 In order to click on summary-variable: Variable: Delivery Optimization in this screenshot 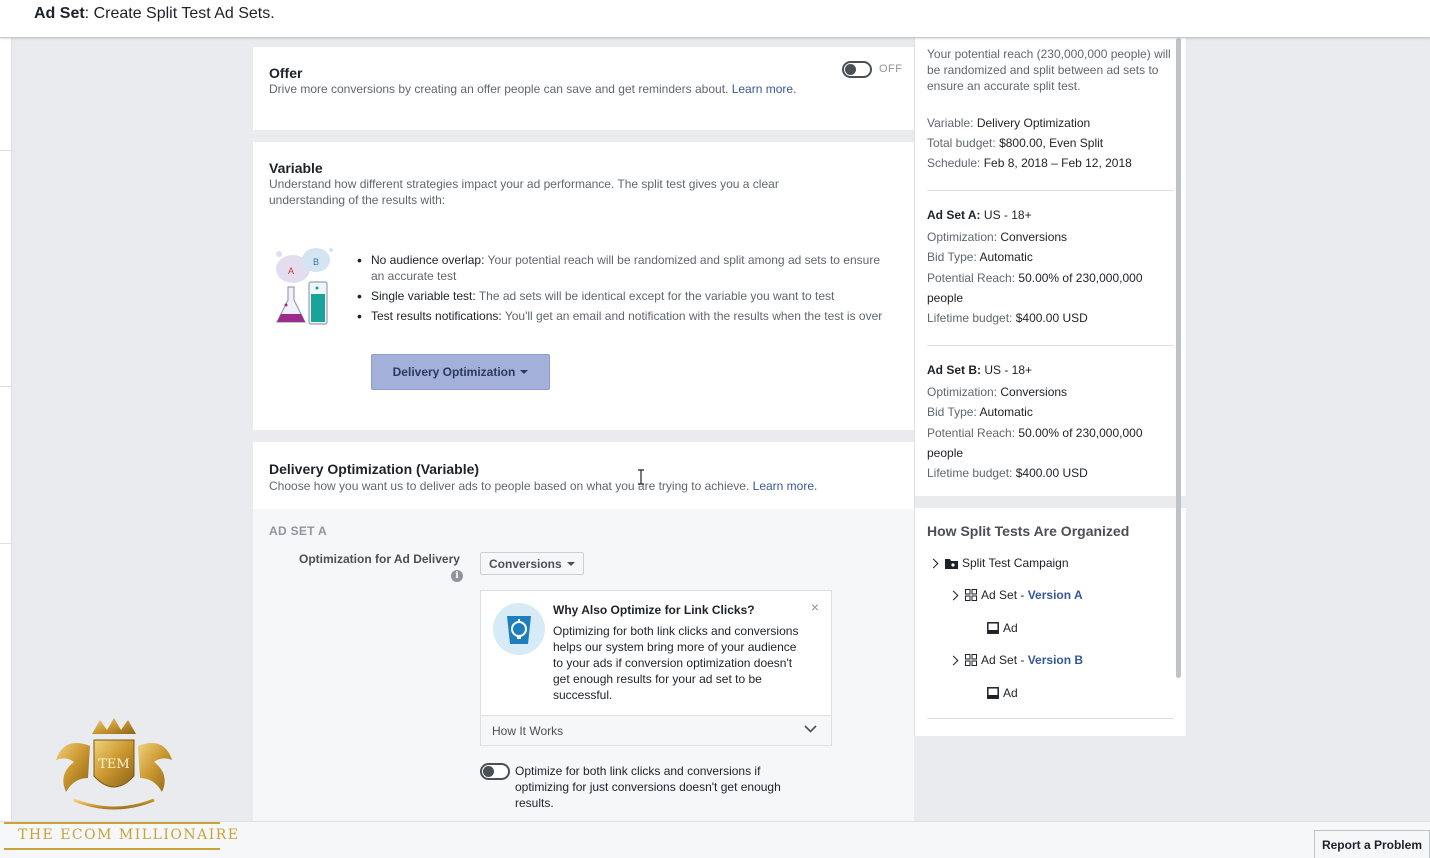, I will do `click(1009, 123)`.